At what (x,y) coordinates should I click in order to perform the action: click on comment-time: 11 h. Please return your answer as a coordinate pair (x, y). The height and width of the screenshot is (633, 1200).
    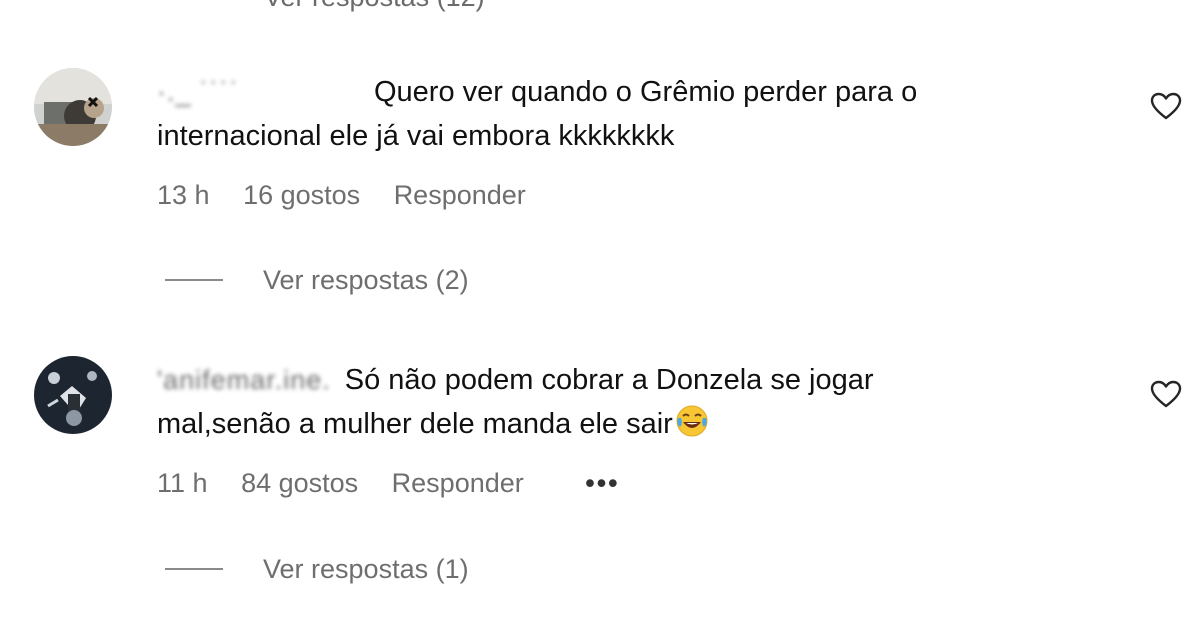
    Looking at the image, I should click on (182, 483).